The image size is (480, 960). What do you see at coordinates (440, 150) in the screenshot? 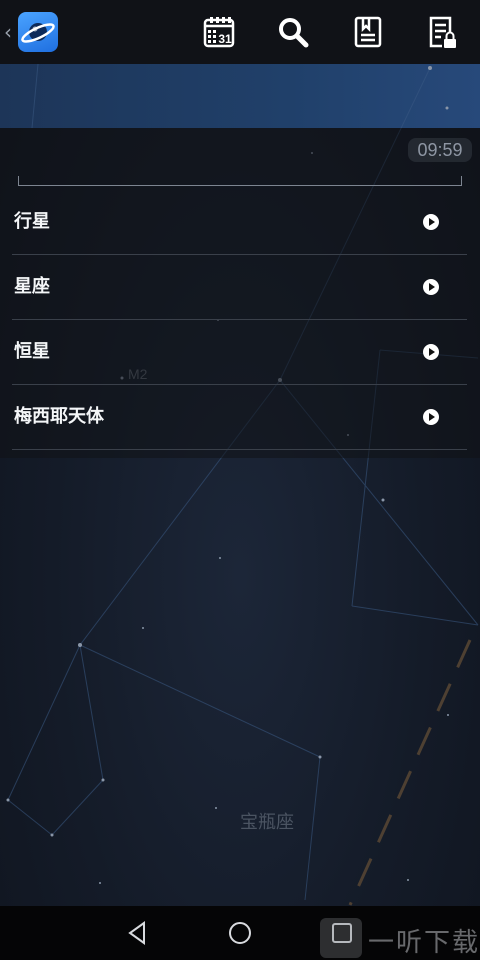
I see `time-badge: 09:59` at bounding box center [440, 150].